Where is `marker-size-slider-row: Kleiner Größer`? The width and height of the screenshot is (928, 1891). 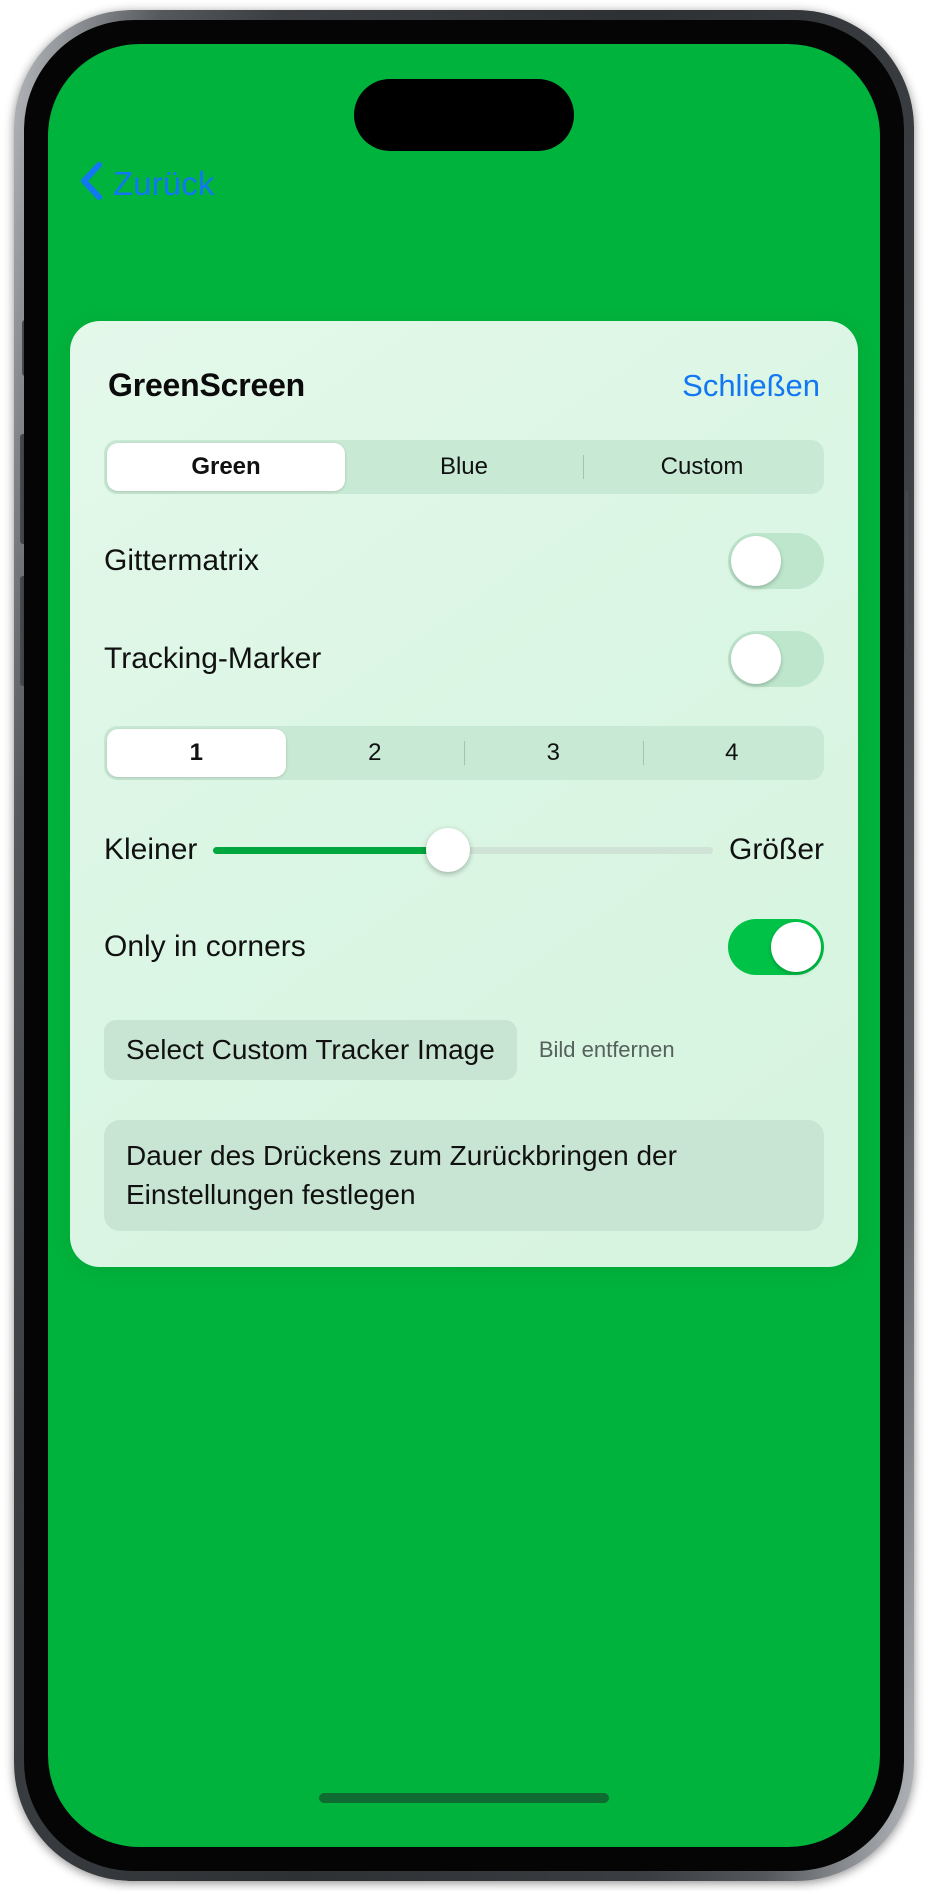
marker-size-slider-row: Kleiner Größer is located at coordinates (464, 850).